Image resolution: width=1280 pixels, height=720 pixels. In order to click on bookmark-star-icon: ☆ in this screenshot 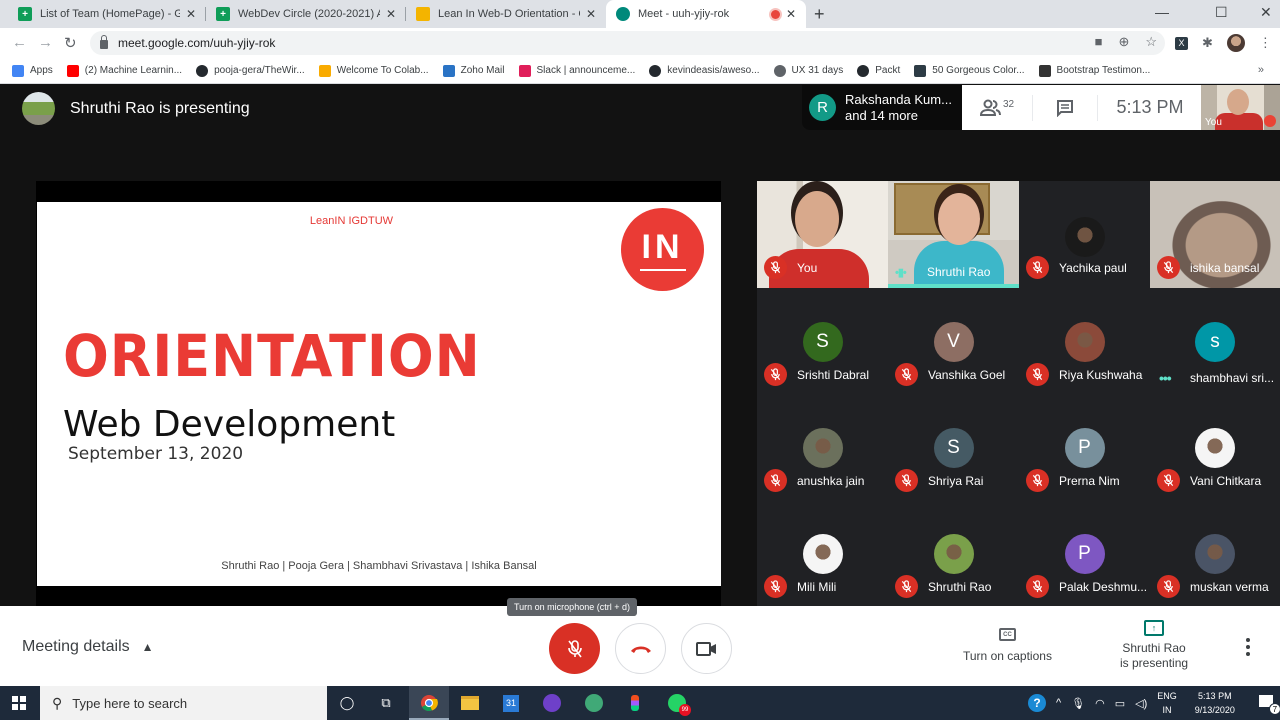, I will do `click(1151, 42)`.